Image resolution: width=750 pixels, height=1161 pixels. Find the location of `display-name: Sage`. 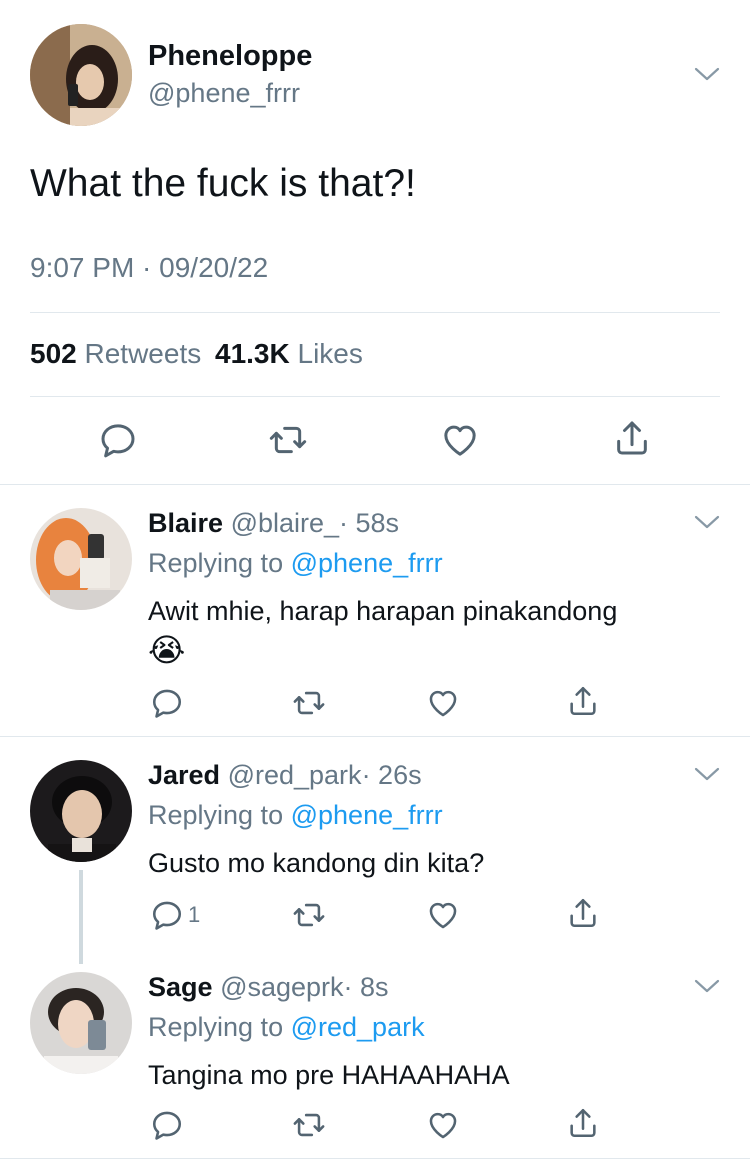

display-name: Sage is located at coordinates (180, 987).